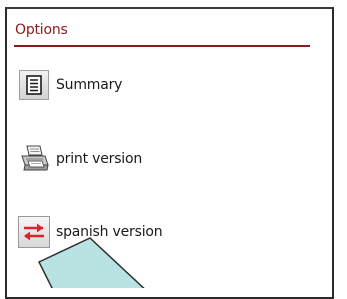  I want to click on summary-document-icon, so click(34, 85).